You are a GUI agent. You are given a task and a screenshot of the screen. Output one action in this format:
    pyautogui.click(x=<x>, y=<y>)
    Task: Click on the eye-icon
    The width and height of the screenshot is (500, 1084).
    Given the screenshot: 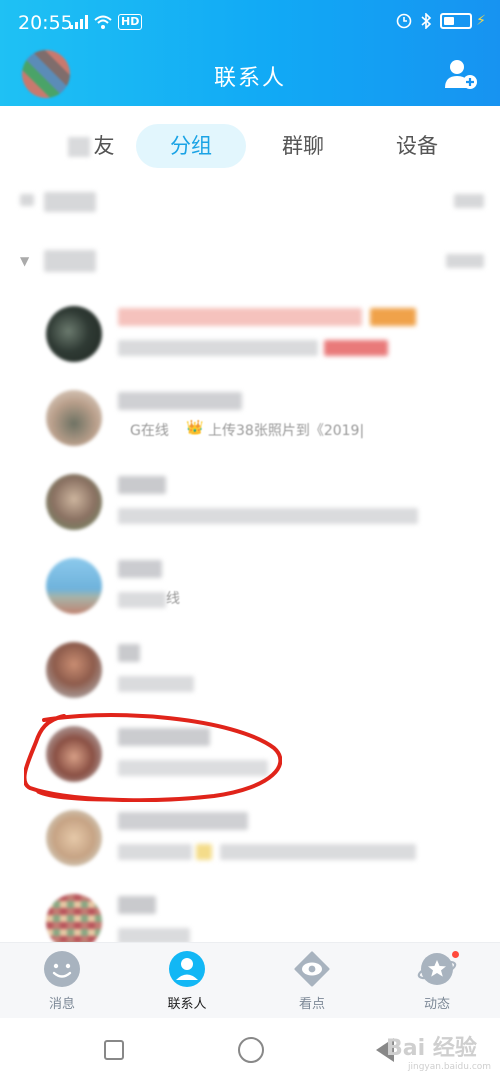 What is the action you would take?
    pyautogui.click(x=312, y=969)
    